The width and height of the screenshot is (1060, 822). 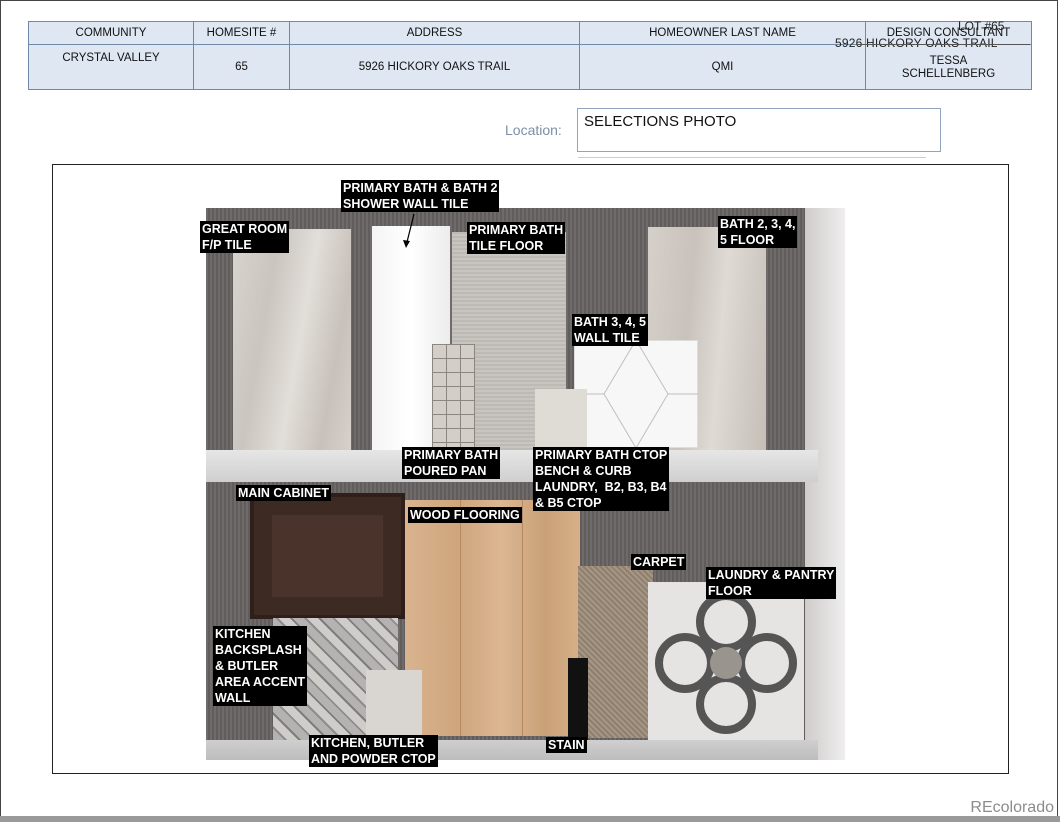 What do you see at coordinates (292, 340) in the screenshot?
I see `great-room-tile` at bounding box center [292, 340].